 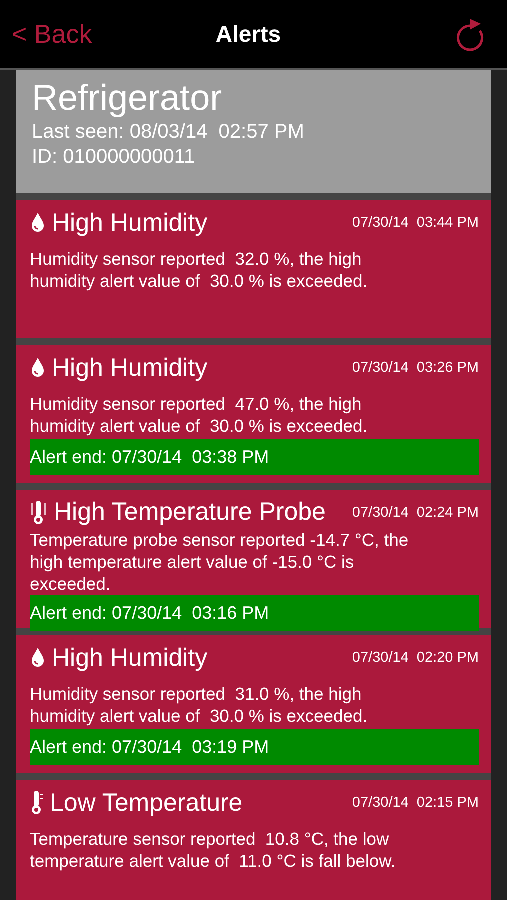 I want to click on alert-card: High Humidity 07/30/14 02:20 PM Humidity sensor reported 31.0 %, the high humidity alert value of 30.0 % is exceeded. Alert end: 07/30/14 03:19 PM, so click(x=253, y=704).